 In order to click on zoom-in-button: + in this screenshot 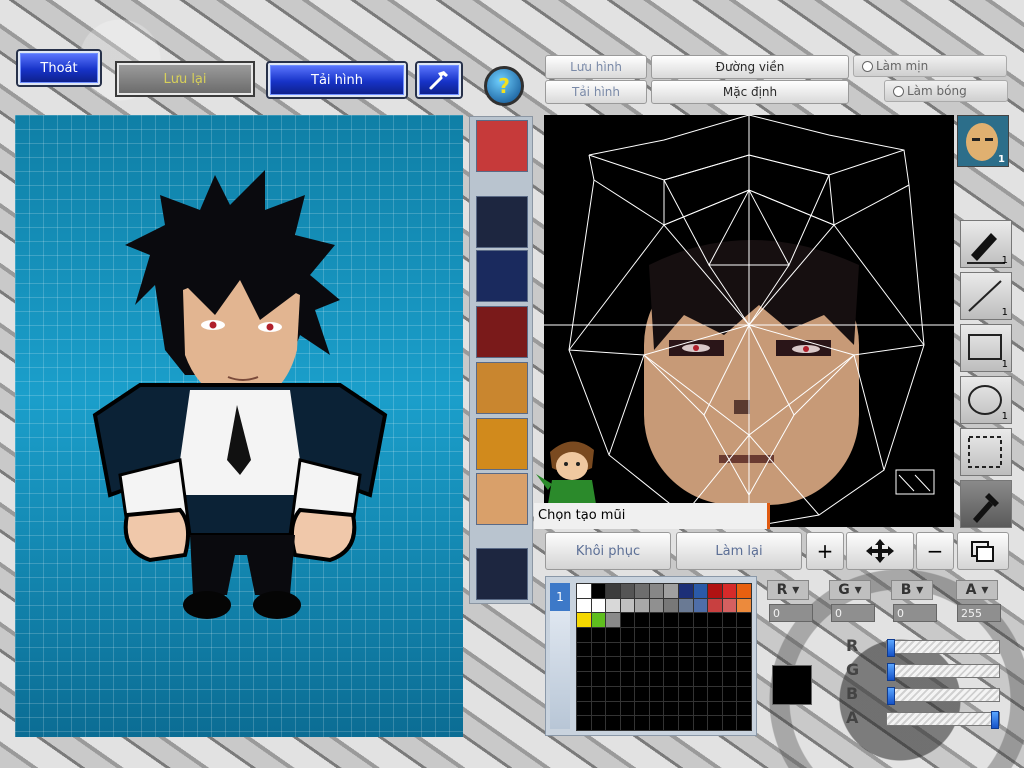, I will do `click(825, 551)`.